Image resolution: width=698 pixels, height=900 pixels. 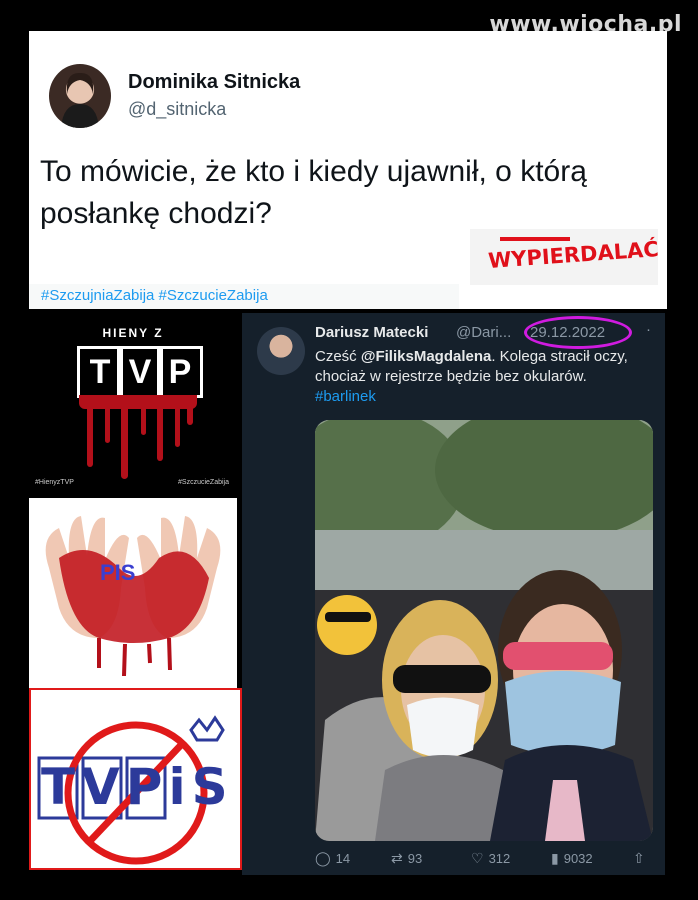 I want to click on pis-label: PIS, so click(x=118, y=572).